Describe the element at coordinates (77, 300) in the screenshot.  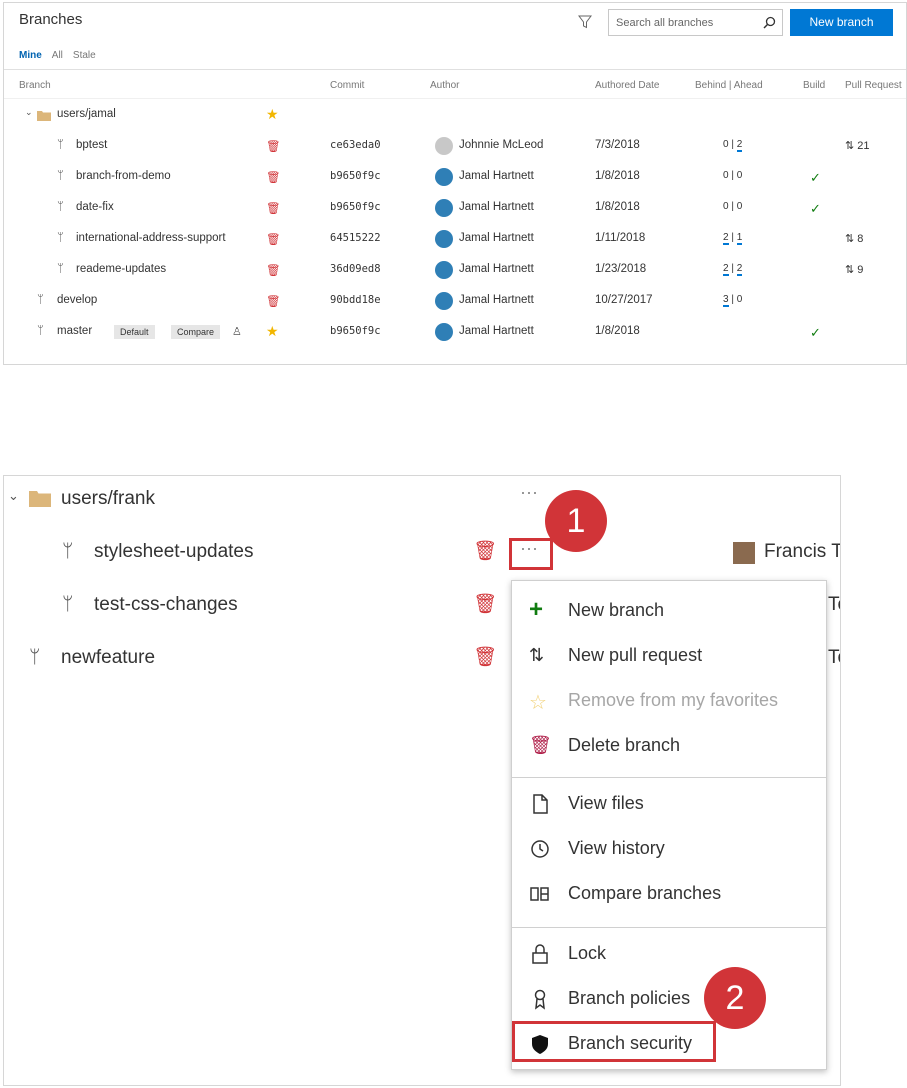
I see `branch-name: develop` at that location.